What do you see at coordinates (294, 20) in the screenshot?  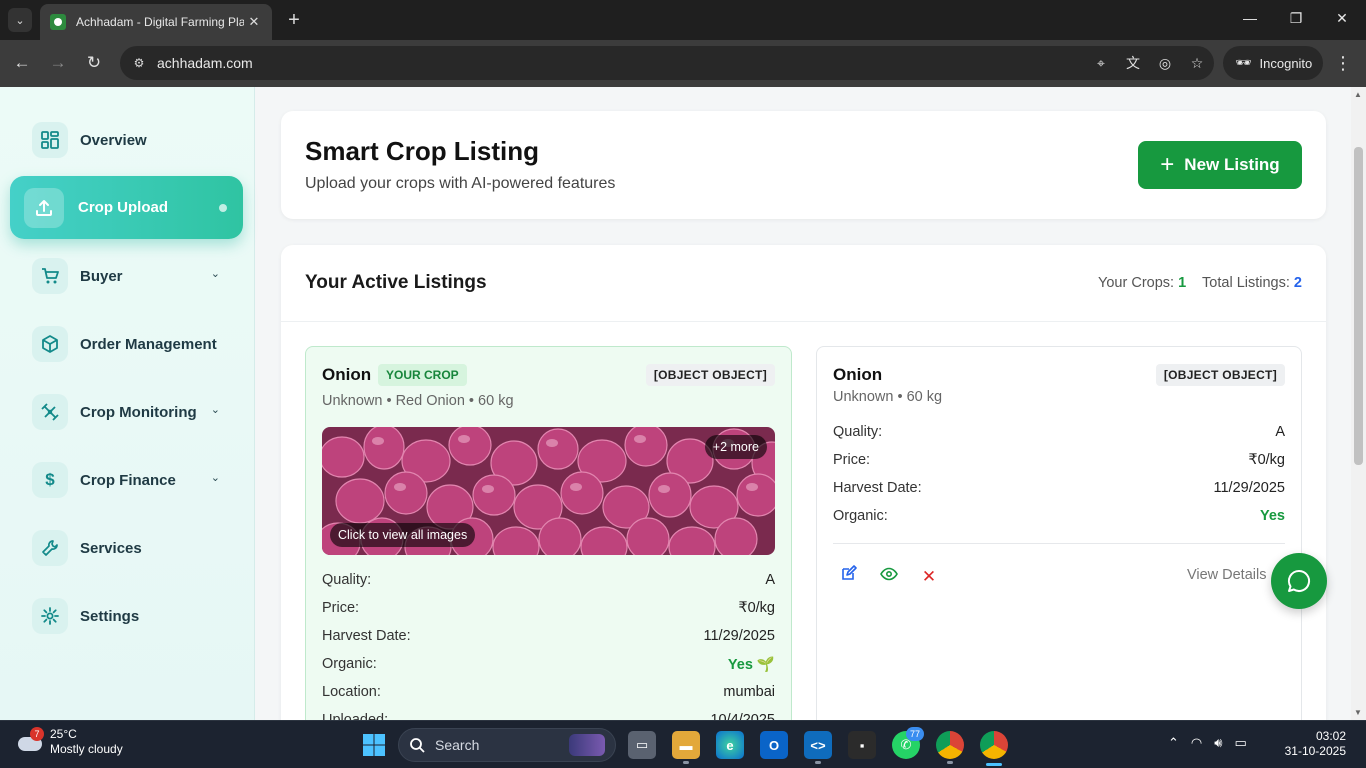 I see `new-tab-button: +` at bounding box center [294, 20].